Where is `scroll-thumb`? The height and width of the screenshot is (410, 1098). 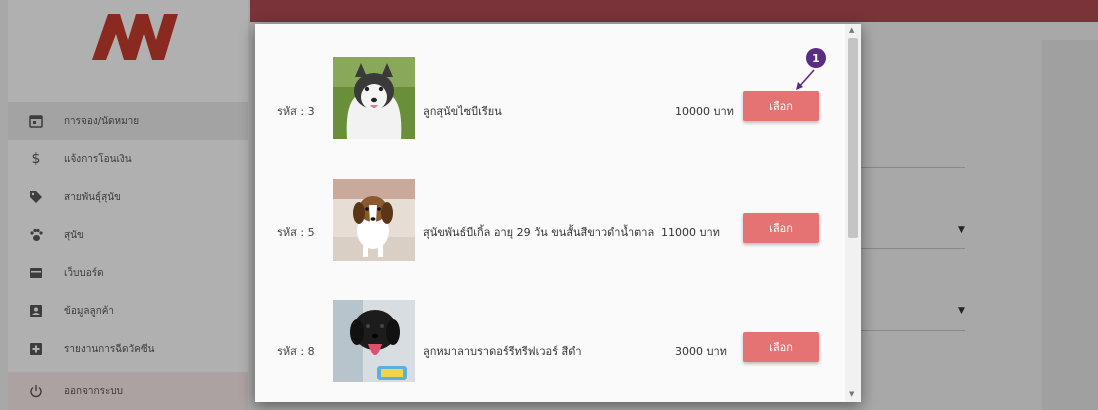 scroll-thumb is located at coordinates (853, 138).